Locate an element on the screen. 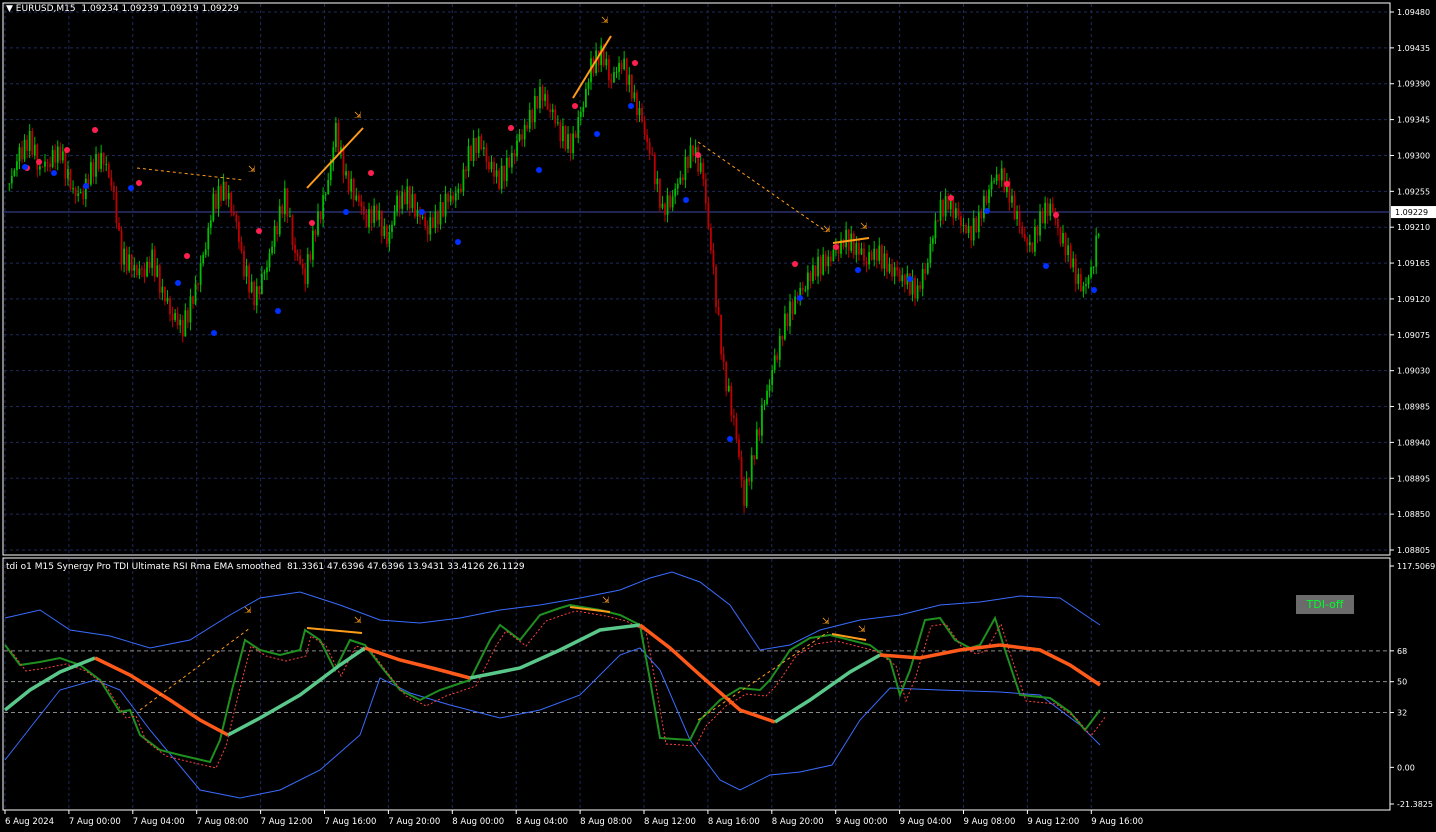  time-label: 8 Aug 00:00 is located at coordinates (478, 822).